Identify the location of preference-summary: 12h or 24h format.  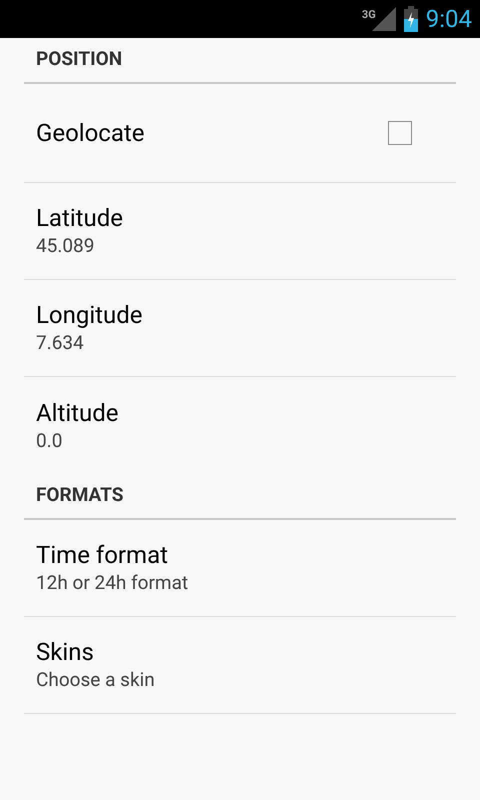
(113, 583).